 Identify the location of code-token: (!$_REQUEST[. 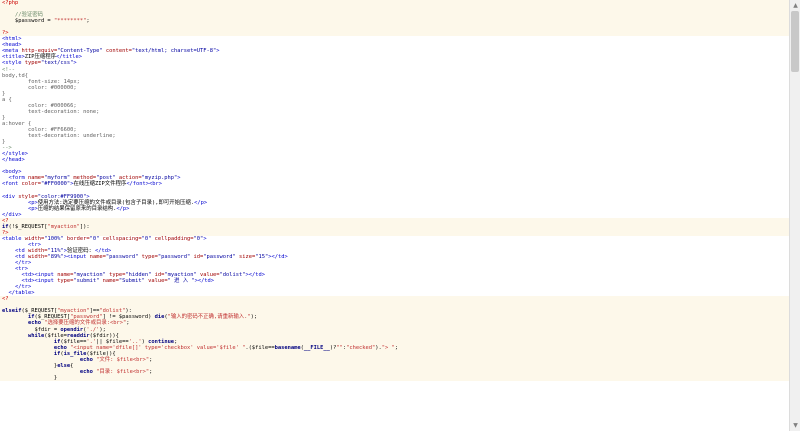
(28, 226).